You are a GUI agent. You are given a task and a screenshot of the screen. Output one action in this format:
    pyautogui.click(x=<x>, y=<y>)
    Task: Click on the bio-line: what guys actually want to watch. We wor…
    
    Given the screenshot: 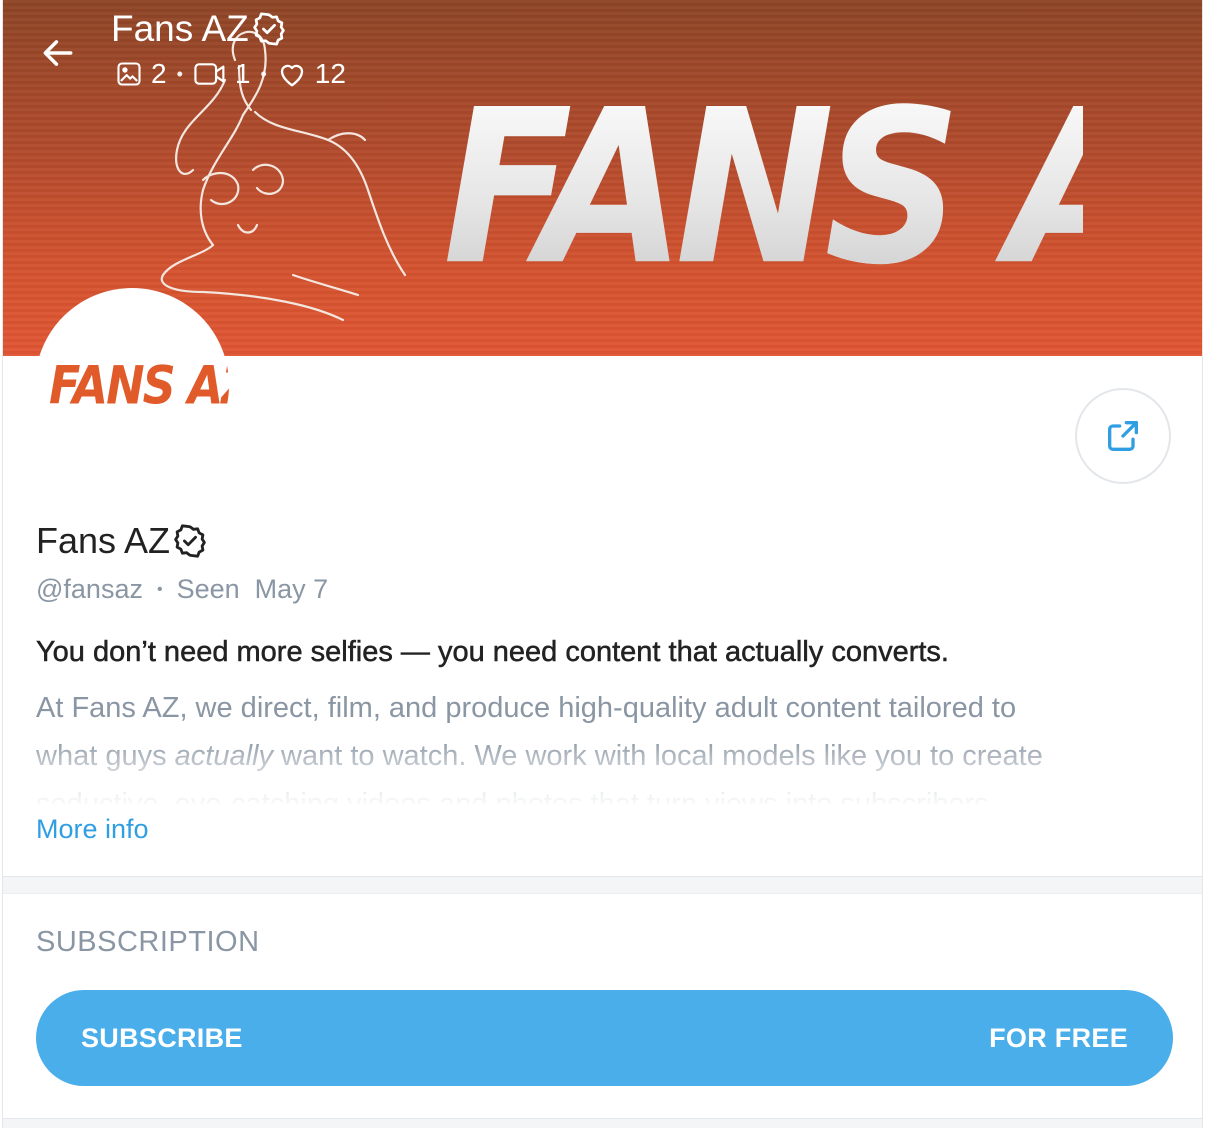 What is the action you would take?
    pyautogui.click(x=606, y=756)
    